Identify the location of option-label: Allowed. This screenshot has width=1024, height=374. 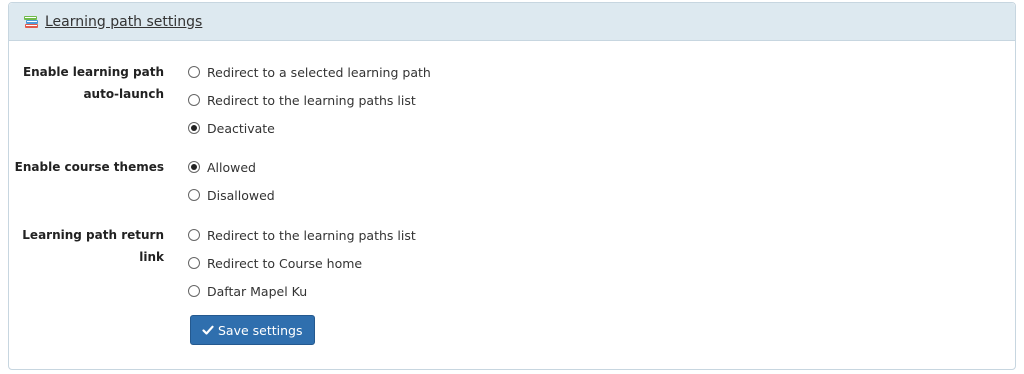
(231, 167).